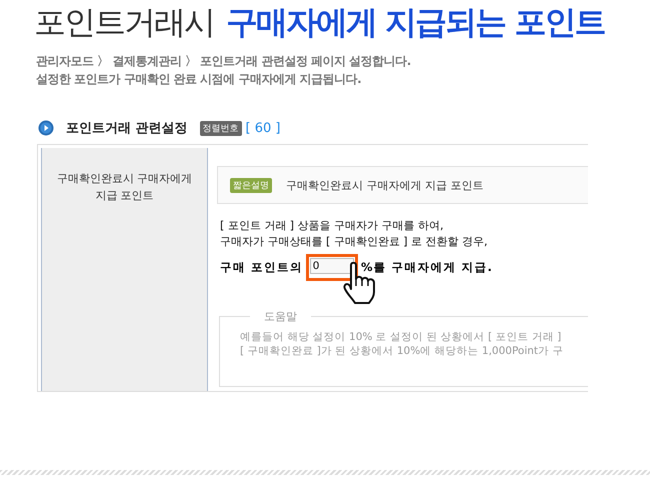 The width and height of the screenshot is (650, 477). What do you see at coordinates (402, 351) in the screenshot?
I see `help-text: [ 구매확인완료 ]가 된 상황에서 10%에 해당하는 1,000Point가 구` at bounding box center [402, 351].